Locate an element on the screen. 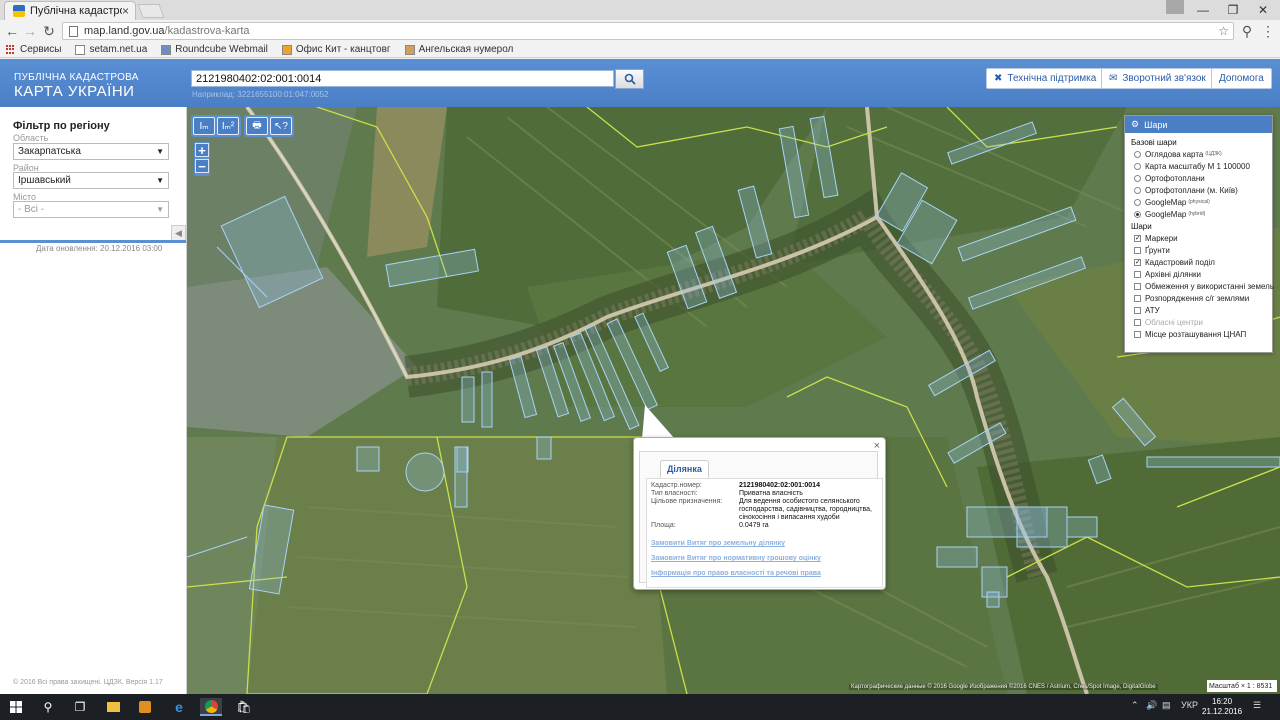 This screenshot has width=1280, height=720. oblast-select: Закарпатська ▼ is located at coordinates (91, 151).